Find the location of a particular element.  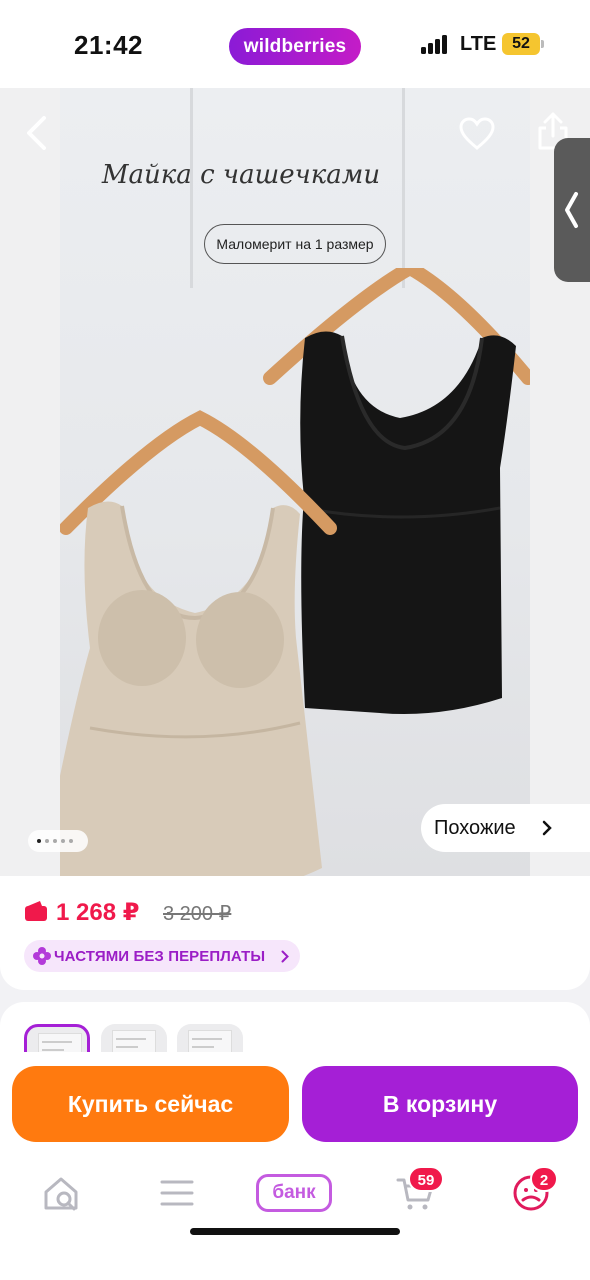

flower-icon is located at coordinates (42, 956).